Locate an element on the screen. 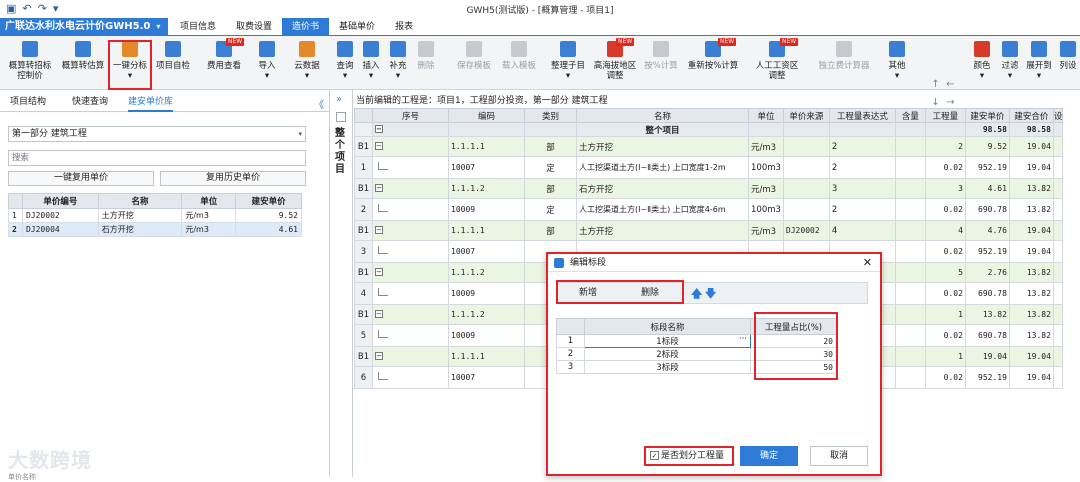 The height and width of the screenshot is (482, 1080). toolbar-organize-button: 整理子目 ▾ is located at coordinates (568, 63).